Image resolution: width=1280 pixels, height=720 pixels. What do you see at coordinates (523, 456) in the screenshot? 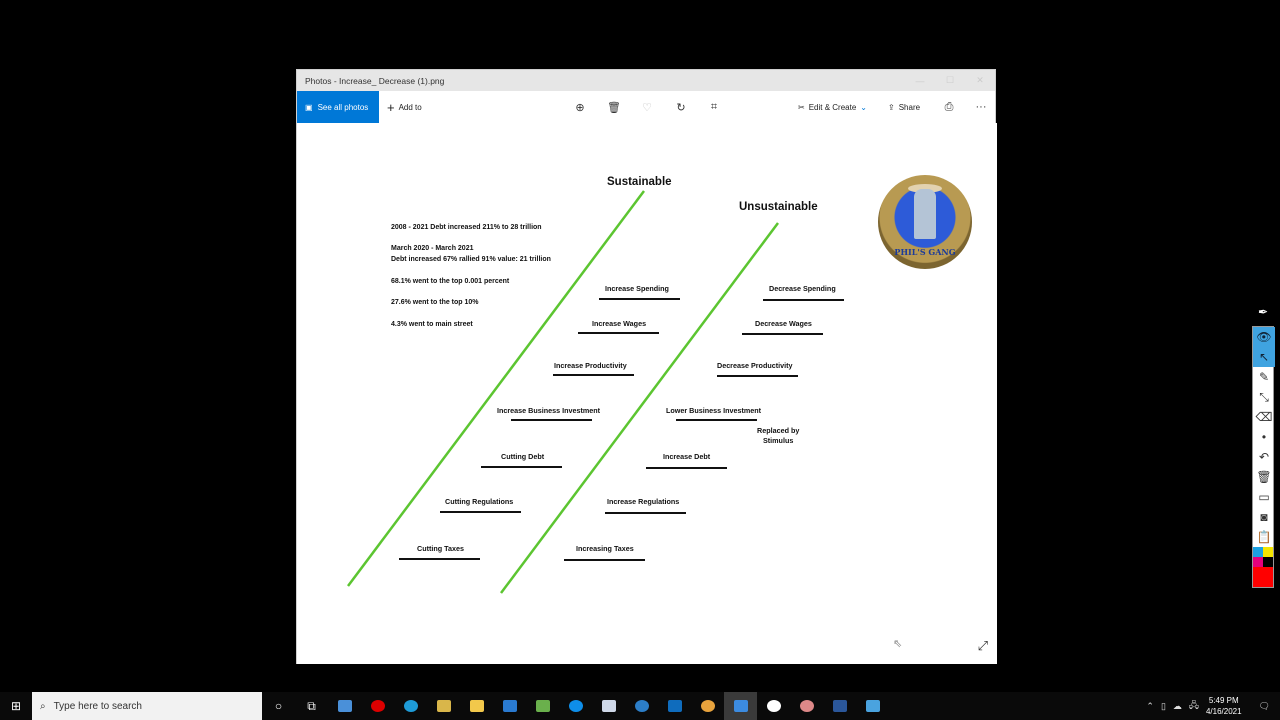
I see `sustainable-item: Cutting Debt` at bounding box center [523, 456].